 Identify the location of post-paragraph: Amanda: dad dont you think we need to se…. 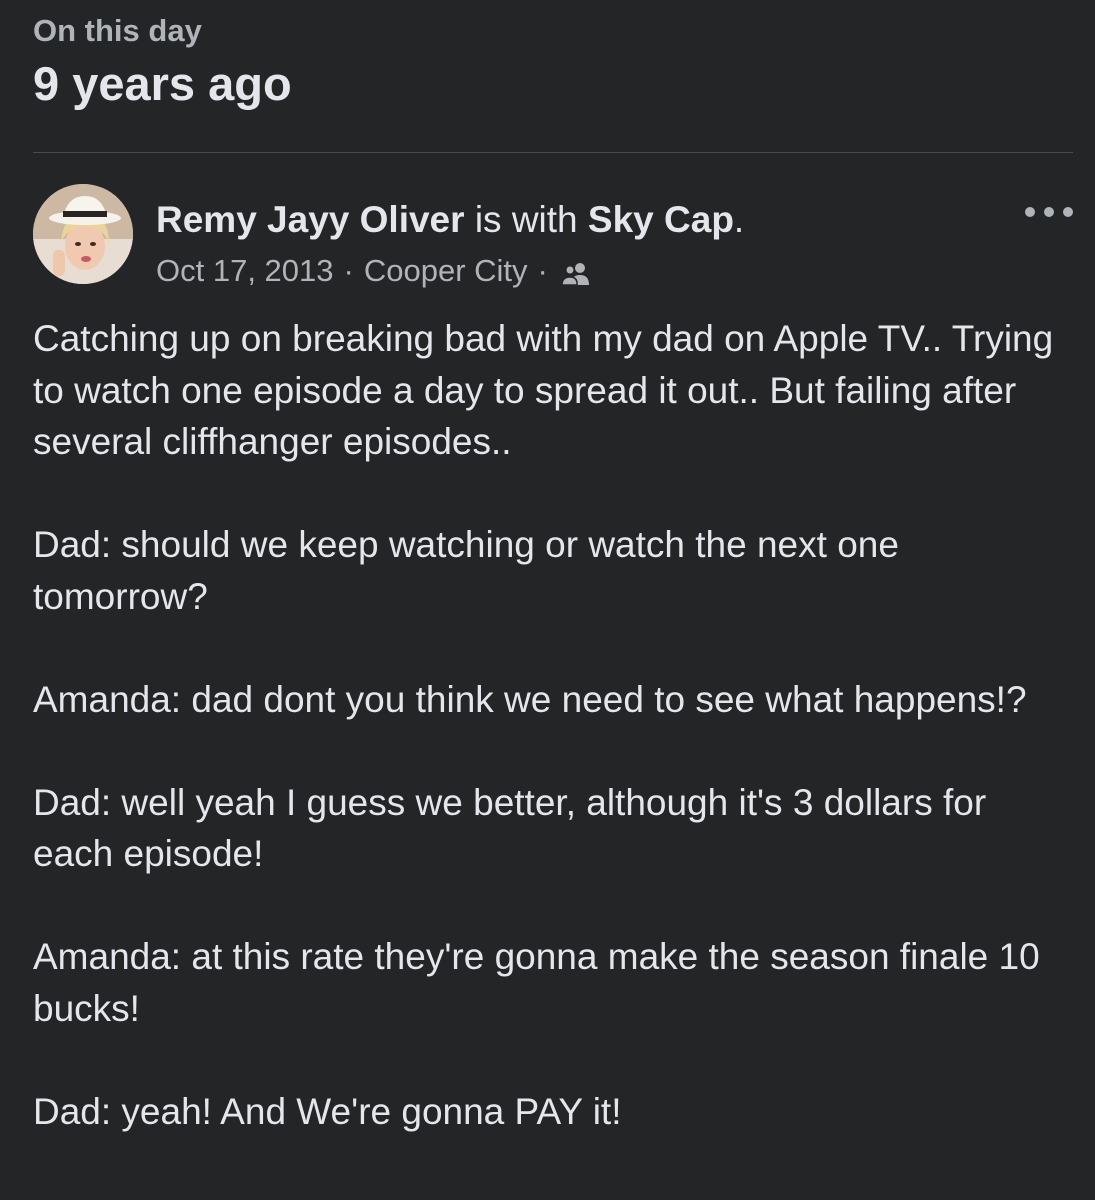
(530, 699).